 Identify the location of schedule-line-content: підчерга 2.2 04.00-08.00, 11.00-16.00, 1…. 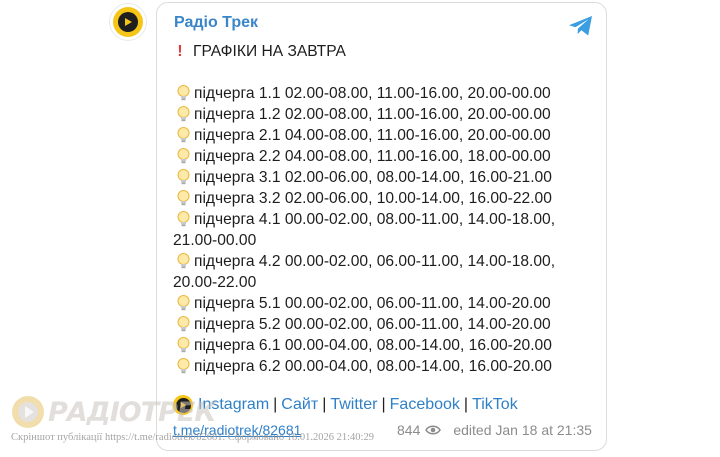
(362, 156).